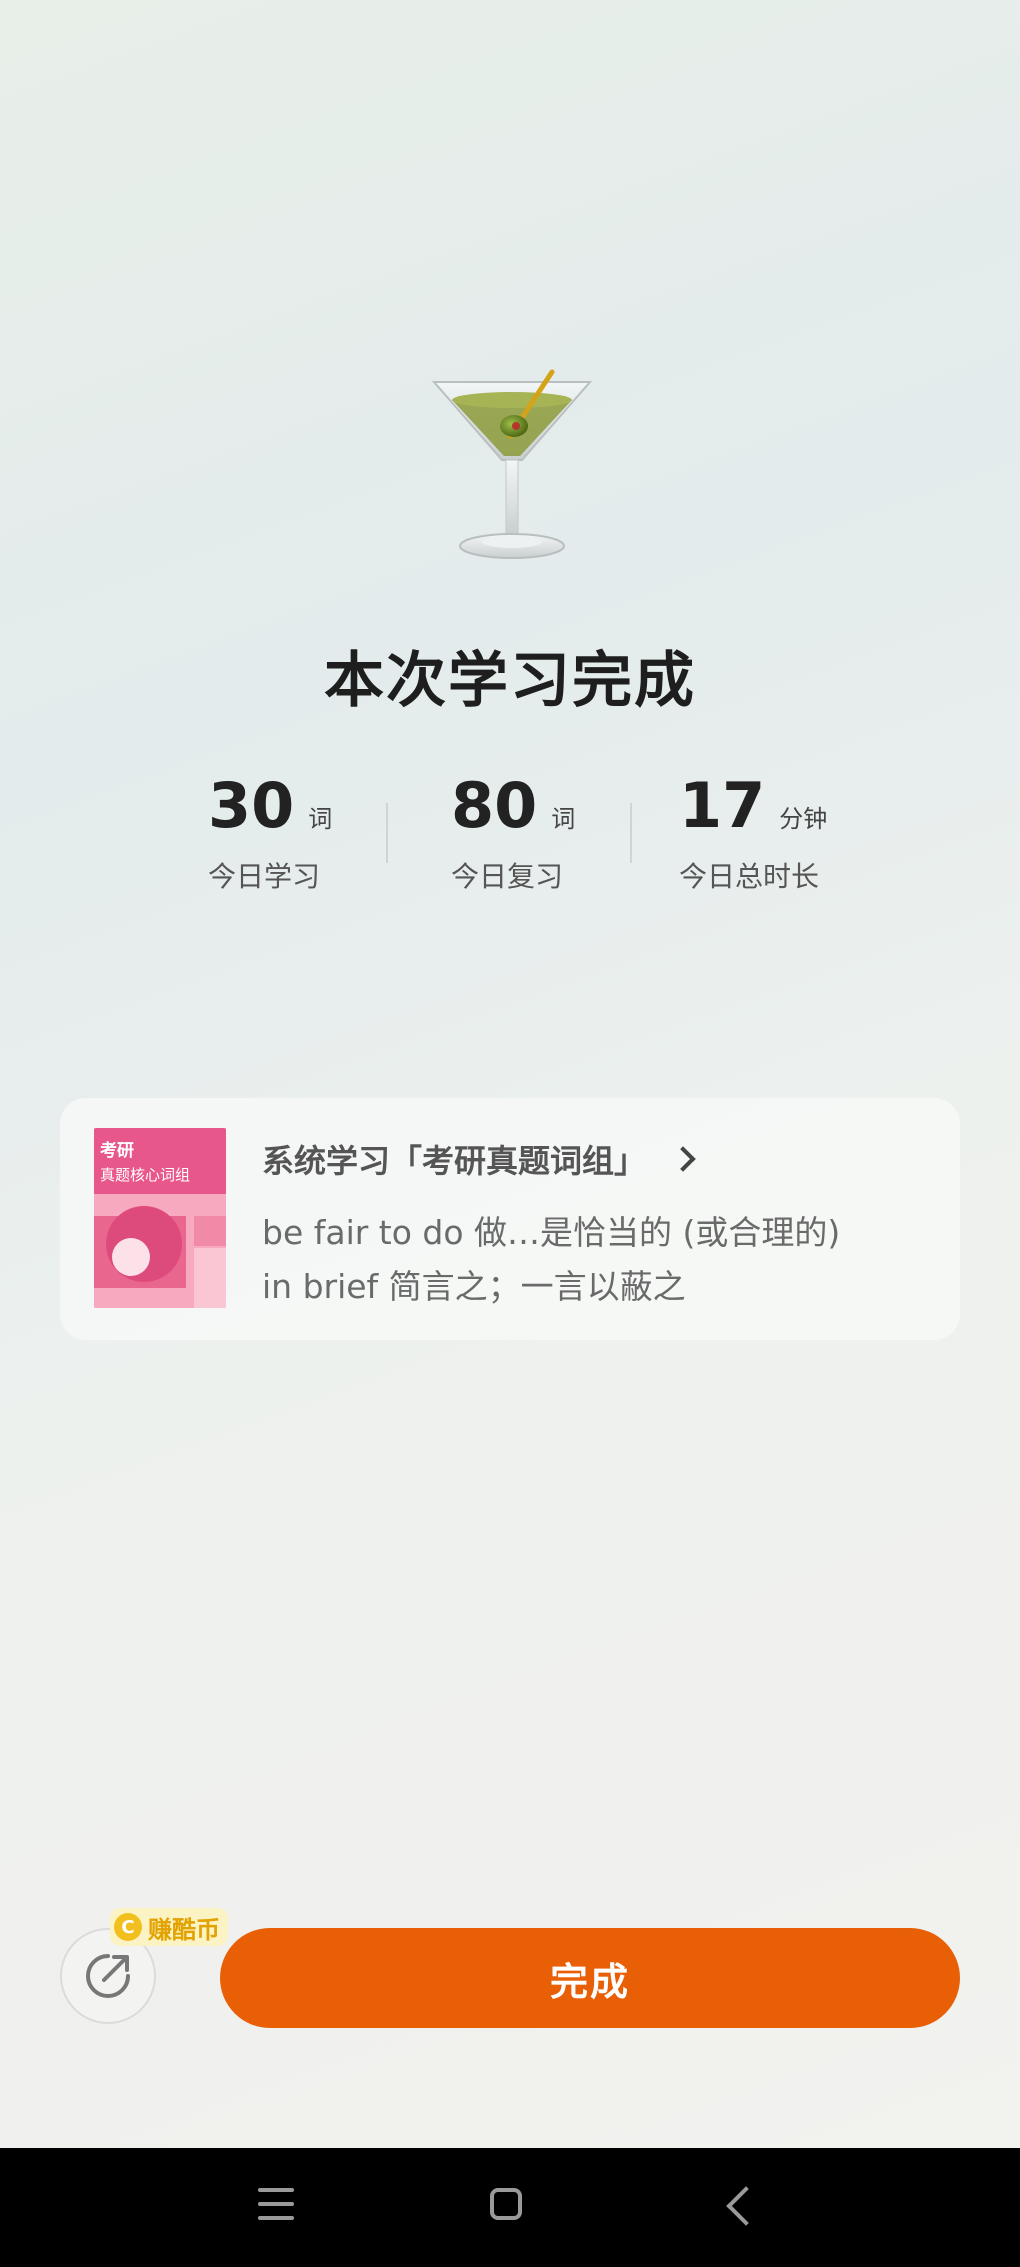 This screenshot has width=1020, height=2267. Describe the element at coordinates (510, 681) in the screenshot. I see `page-title: 本次学习完成` at that location.